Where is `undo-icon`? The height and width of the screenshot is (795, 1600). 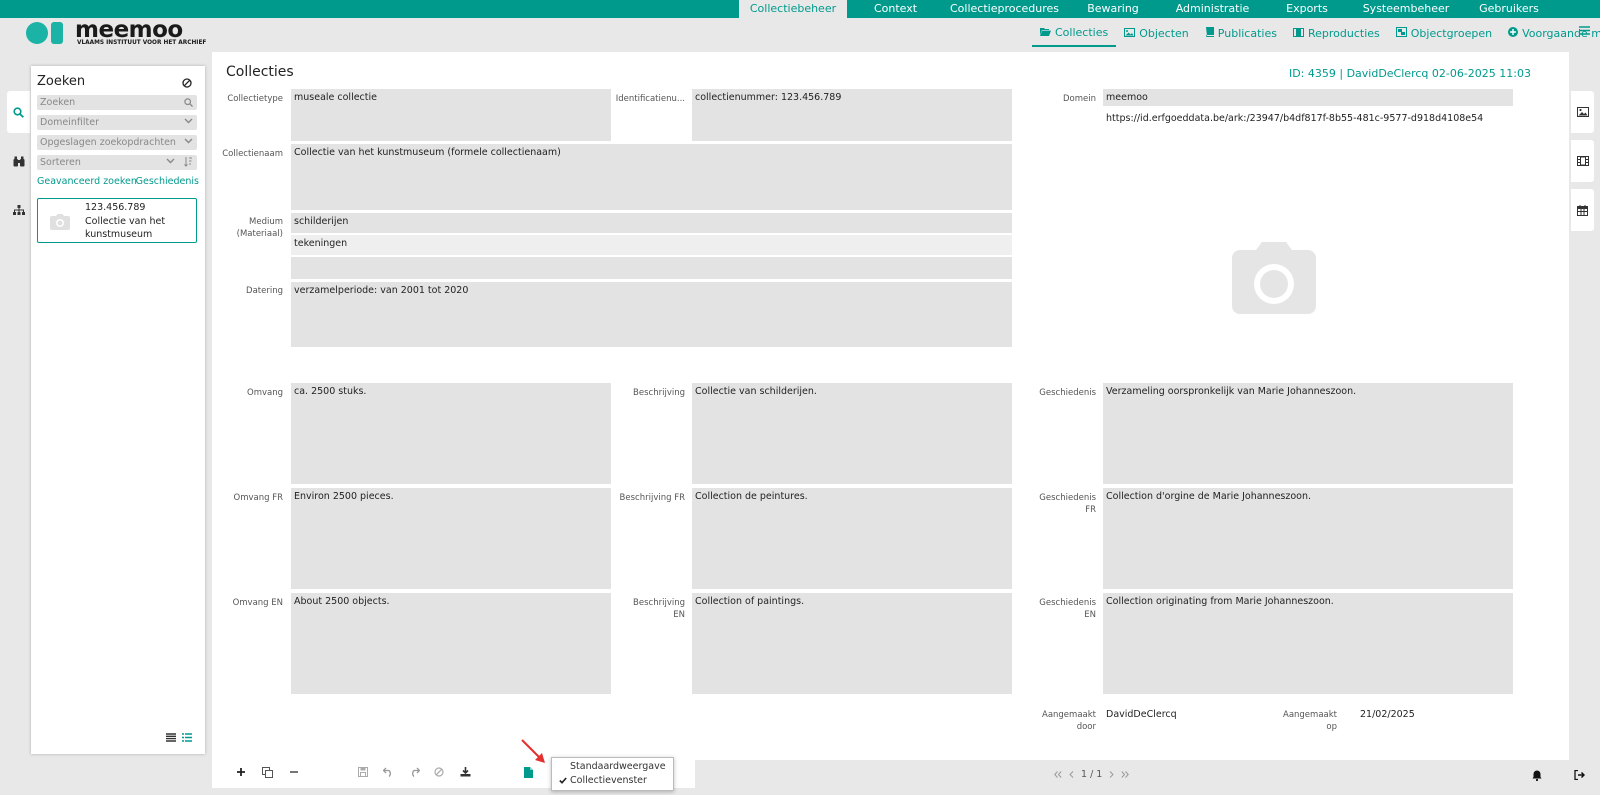
undo-icon is located at coordinates (388, 772).